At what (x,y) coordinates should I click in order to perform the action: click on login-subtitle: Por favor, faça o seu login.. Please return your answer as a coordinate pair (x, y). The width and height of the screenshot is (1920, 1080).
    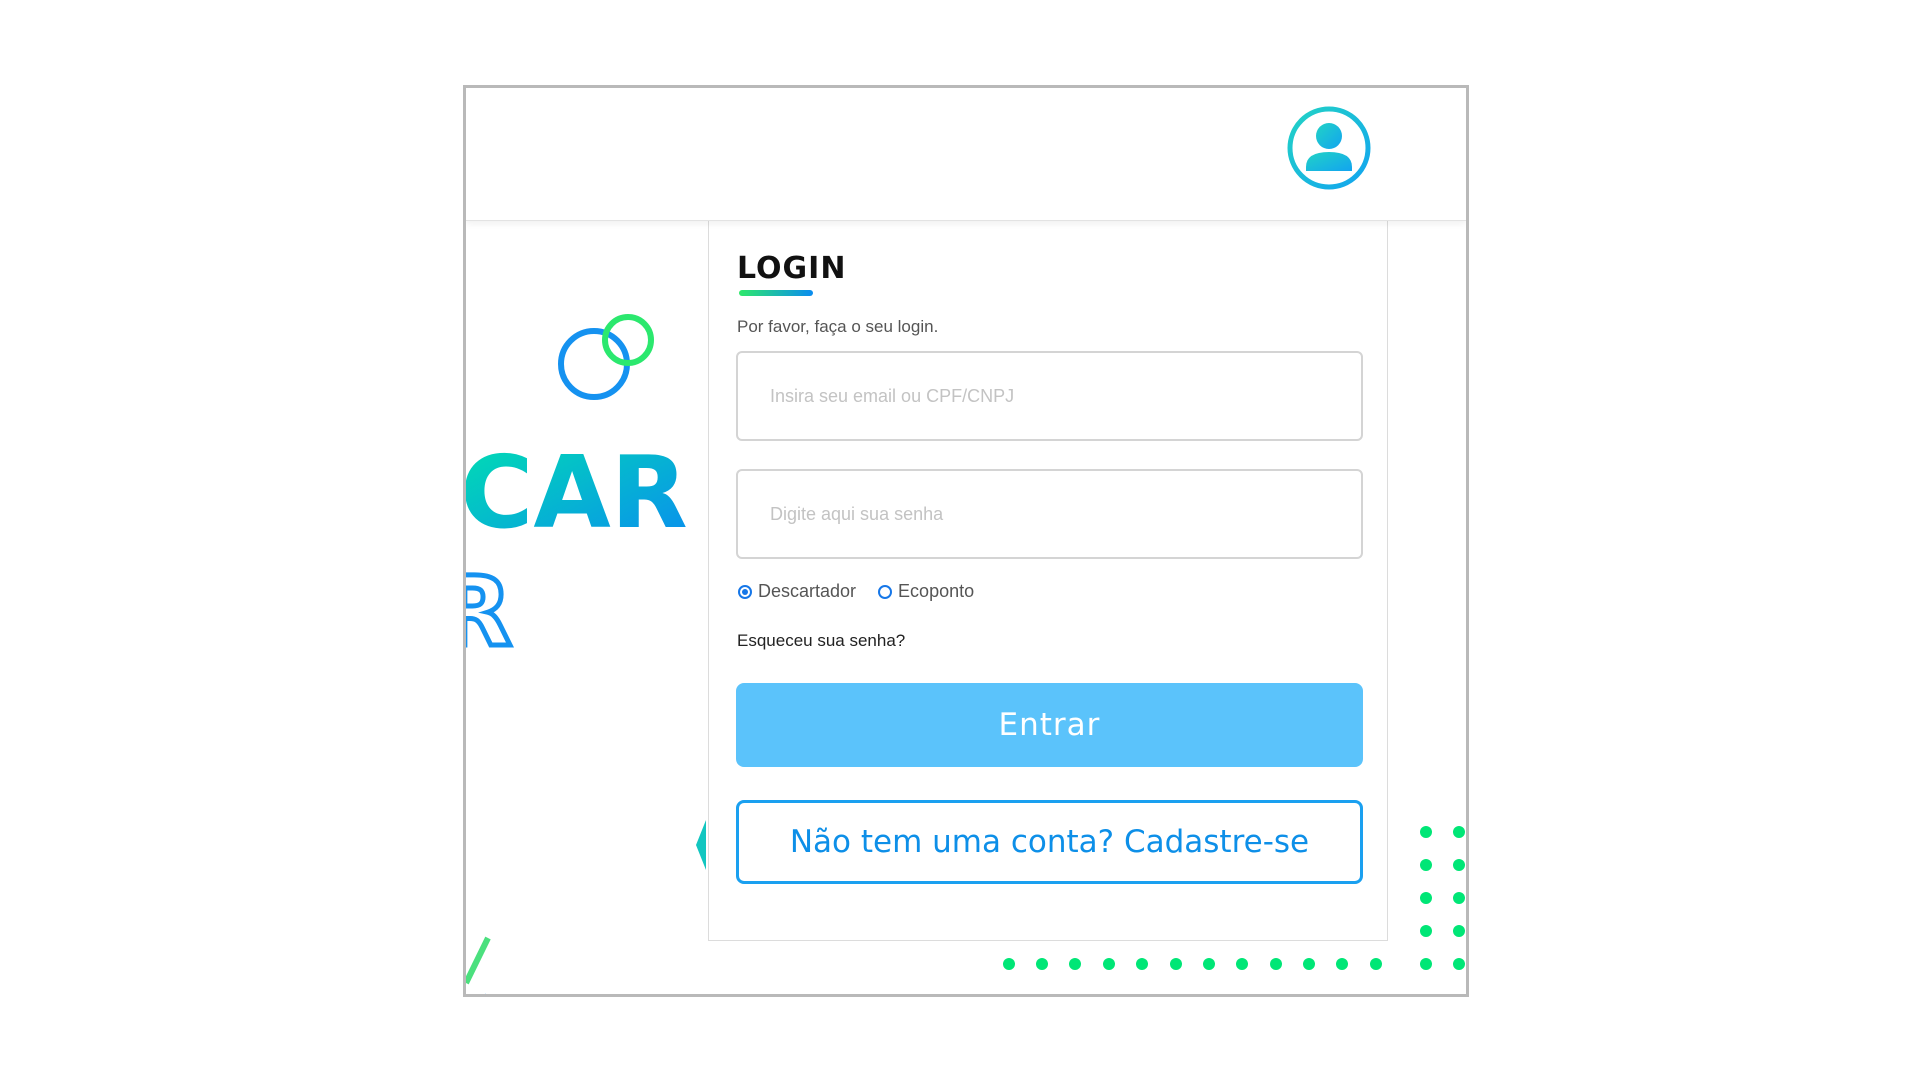
    Looking at the image, I should click on (838, 326).